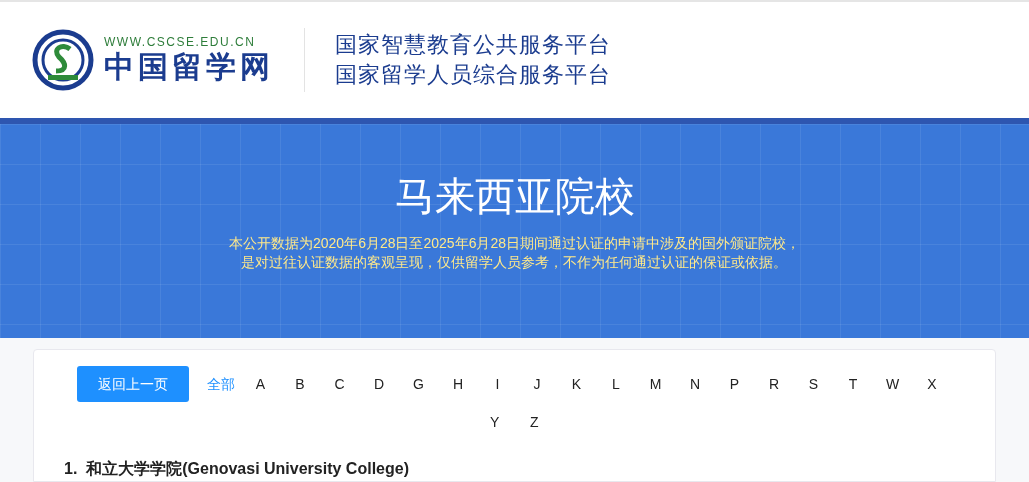 This screenshot has height=482, width=1029. Describe the element at coordinates (813, 384) in the screenshot. I see `letter-filter: S` at that location.